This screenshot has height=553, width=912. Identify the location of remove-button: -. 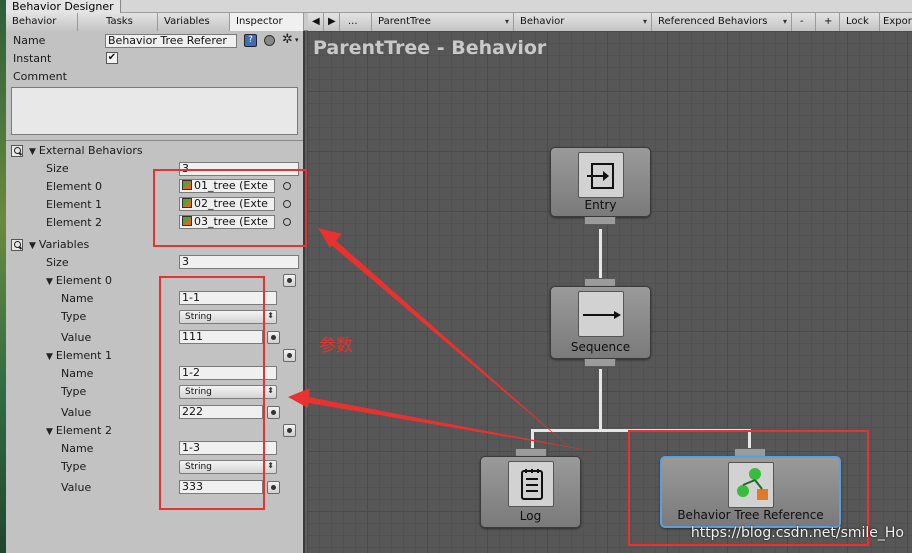
(804, 22).